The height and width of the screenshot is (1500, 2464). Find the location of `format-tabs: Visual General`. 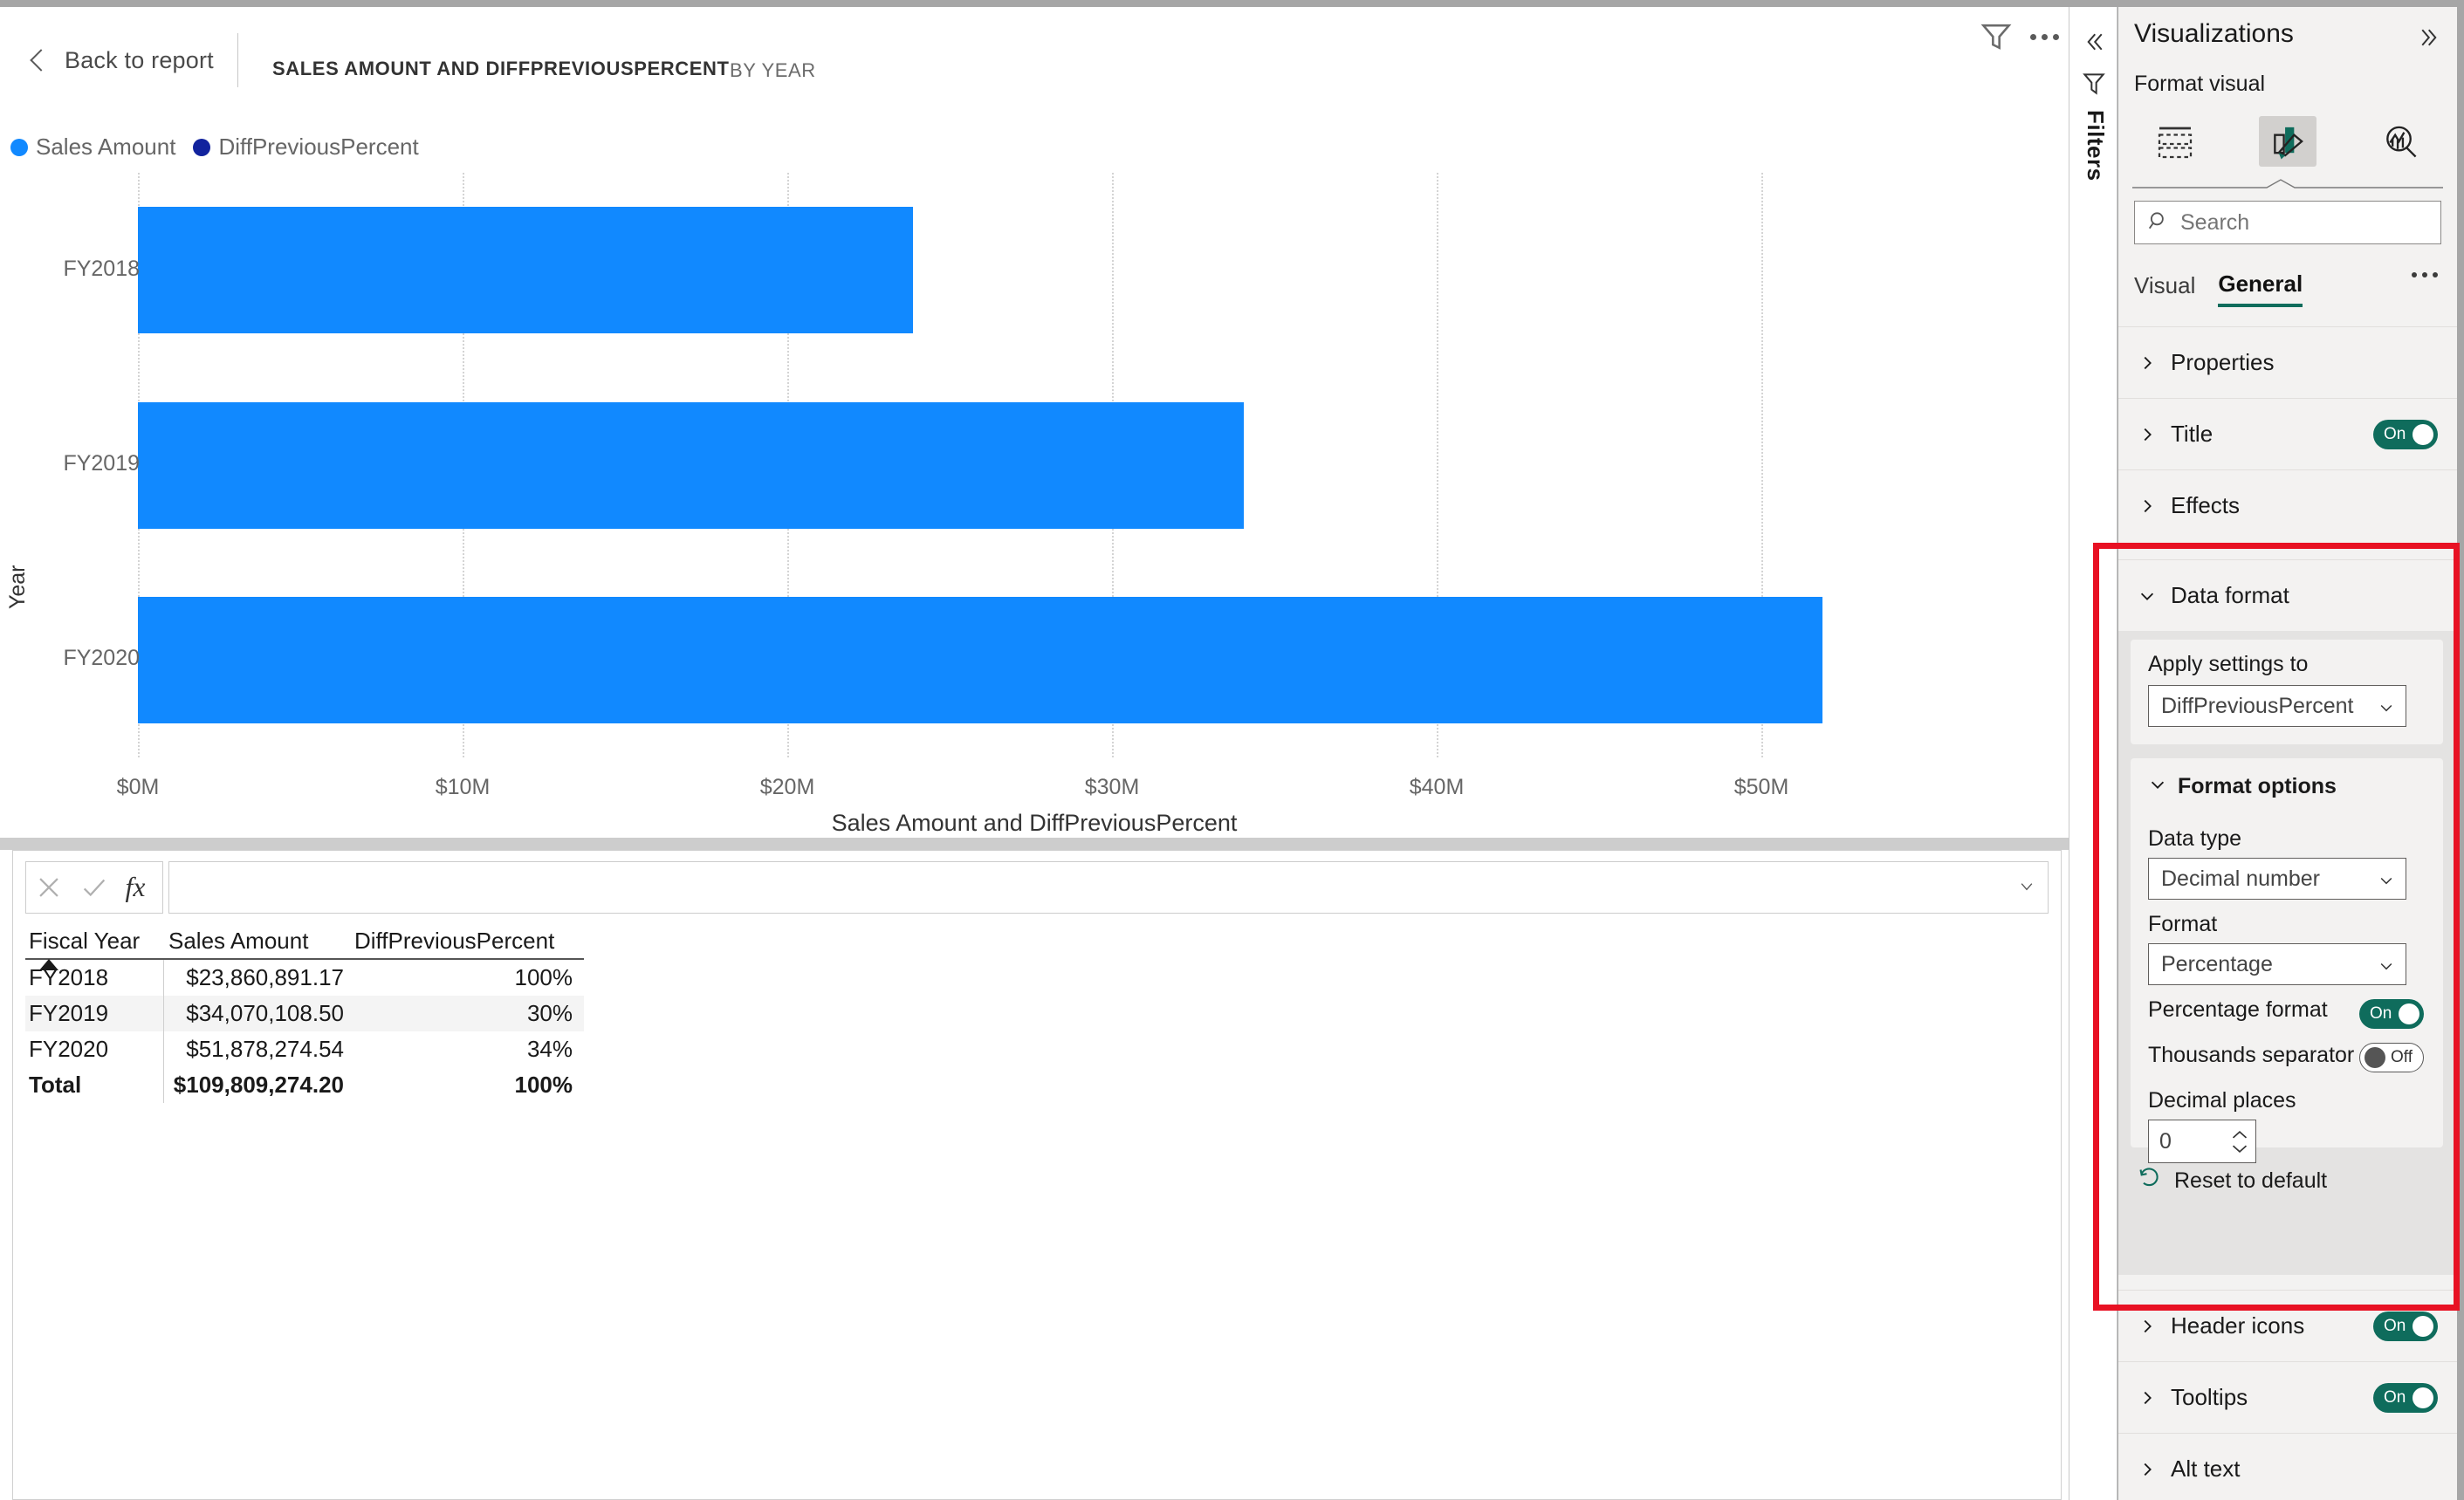

format-tabs: Visual General is located at coordinates (2287, 288).